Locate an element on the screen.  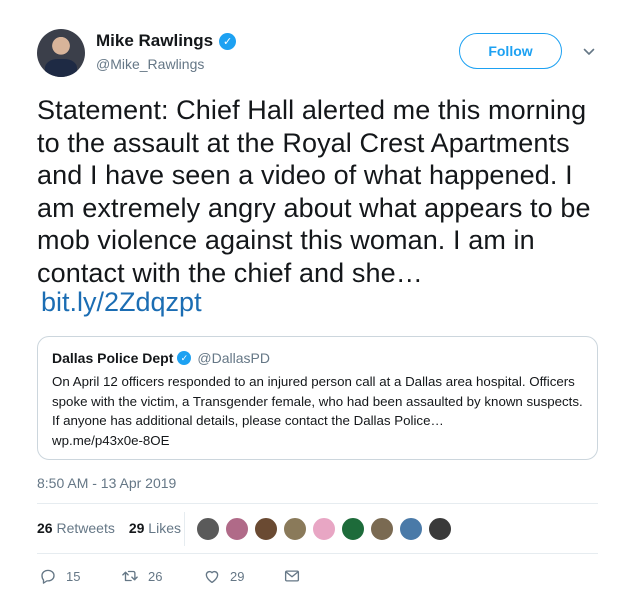
tweet-link: bit.ly/2Zdqzpt is located at coordinates (121, 302).